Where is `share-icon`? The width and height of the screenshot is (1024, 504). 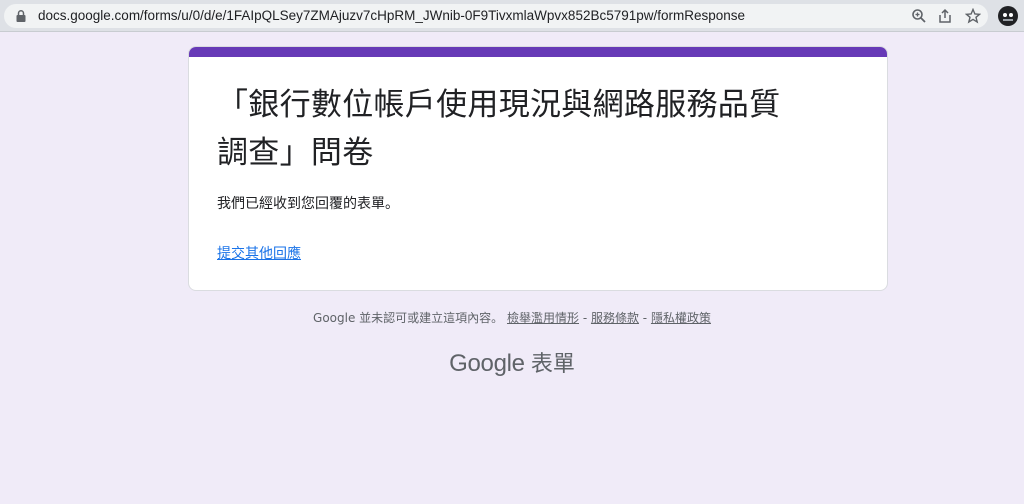
share-icon is located at coordinates (945, 16).